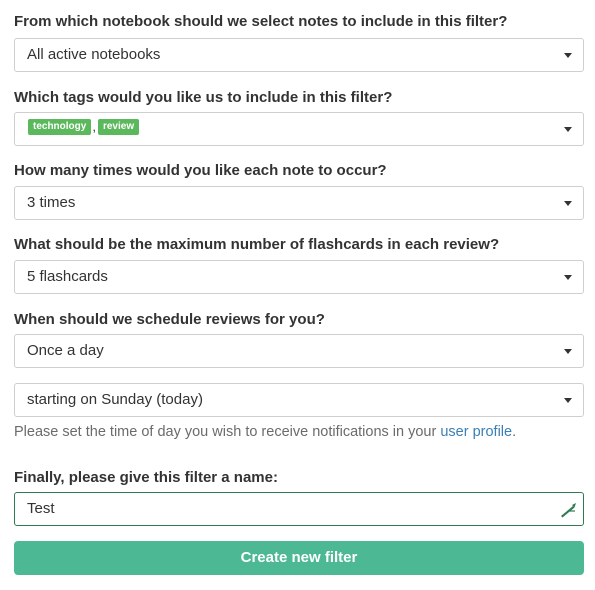 The width and height of the screenshot is (595, 590). What do you see at coordinates (67, 276) in the screenshot?
I see `max-flashcards-select-value: 5 flashcards` at bounding box center [67, 276].